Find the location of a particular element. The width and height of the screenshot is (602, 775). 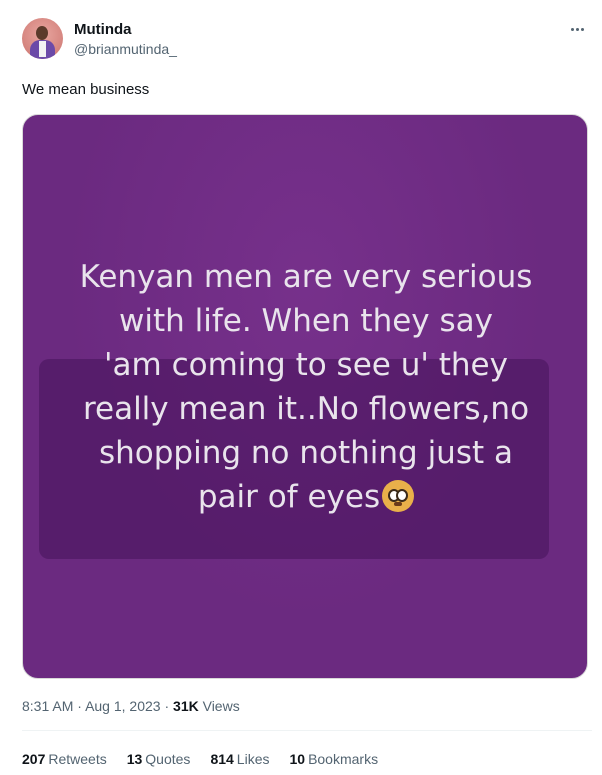

image-line: Kenyan men are very serious is located at coordinates (306, 277).